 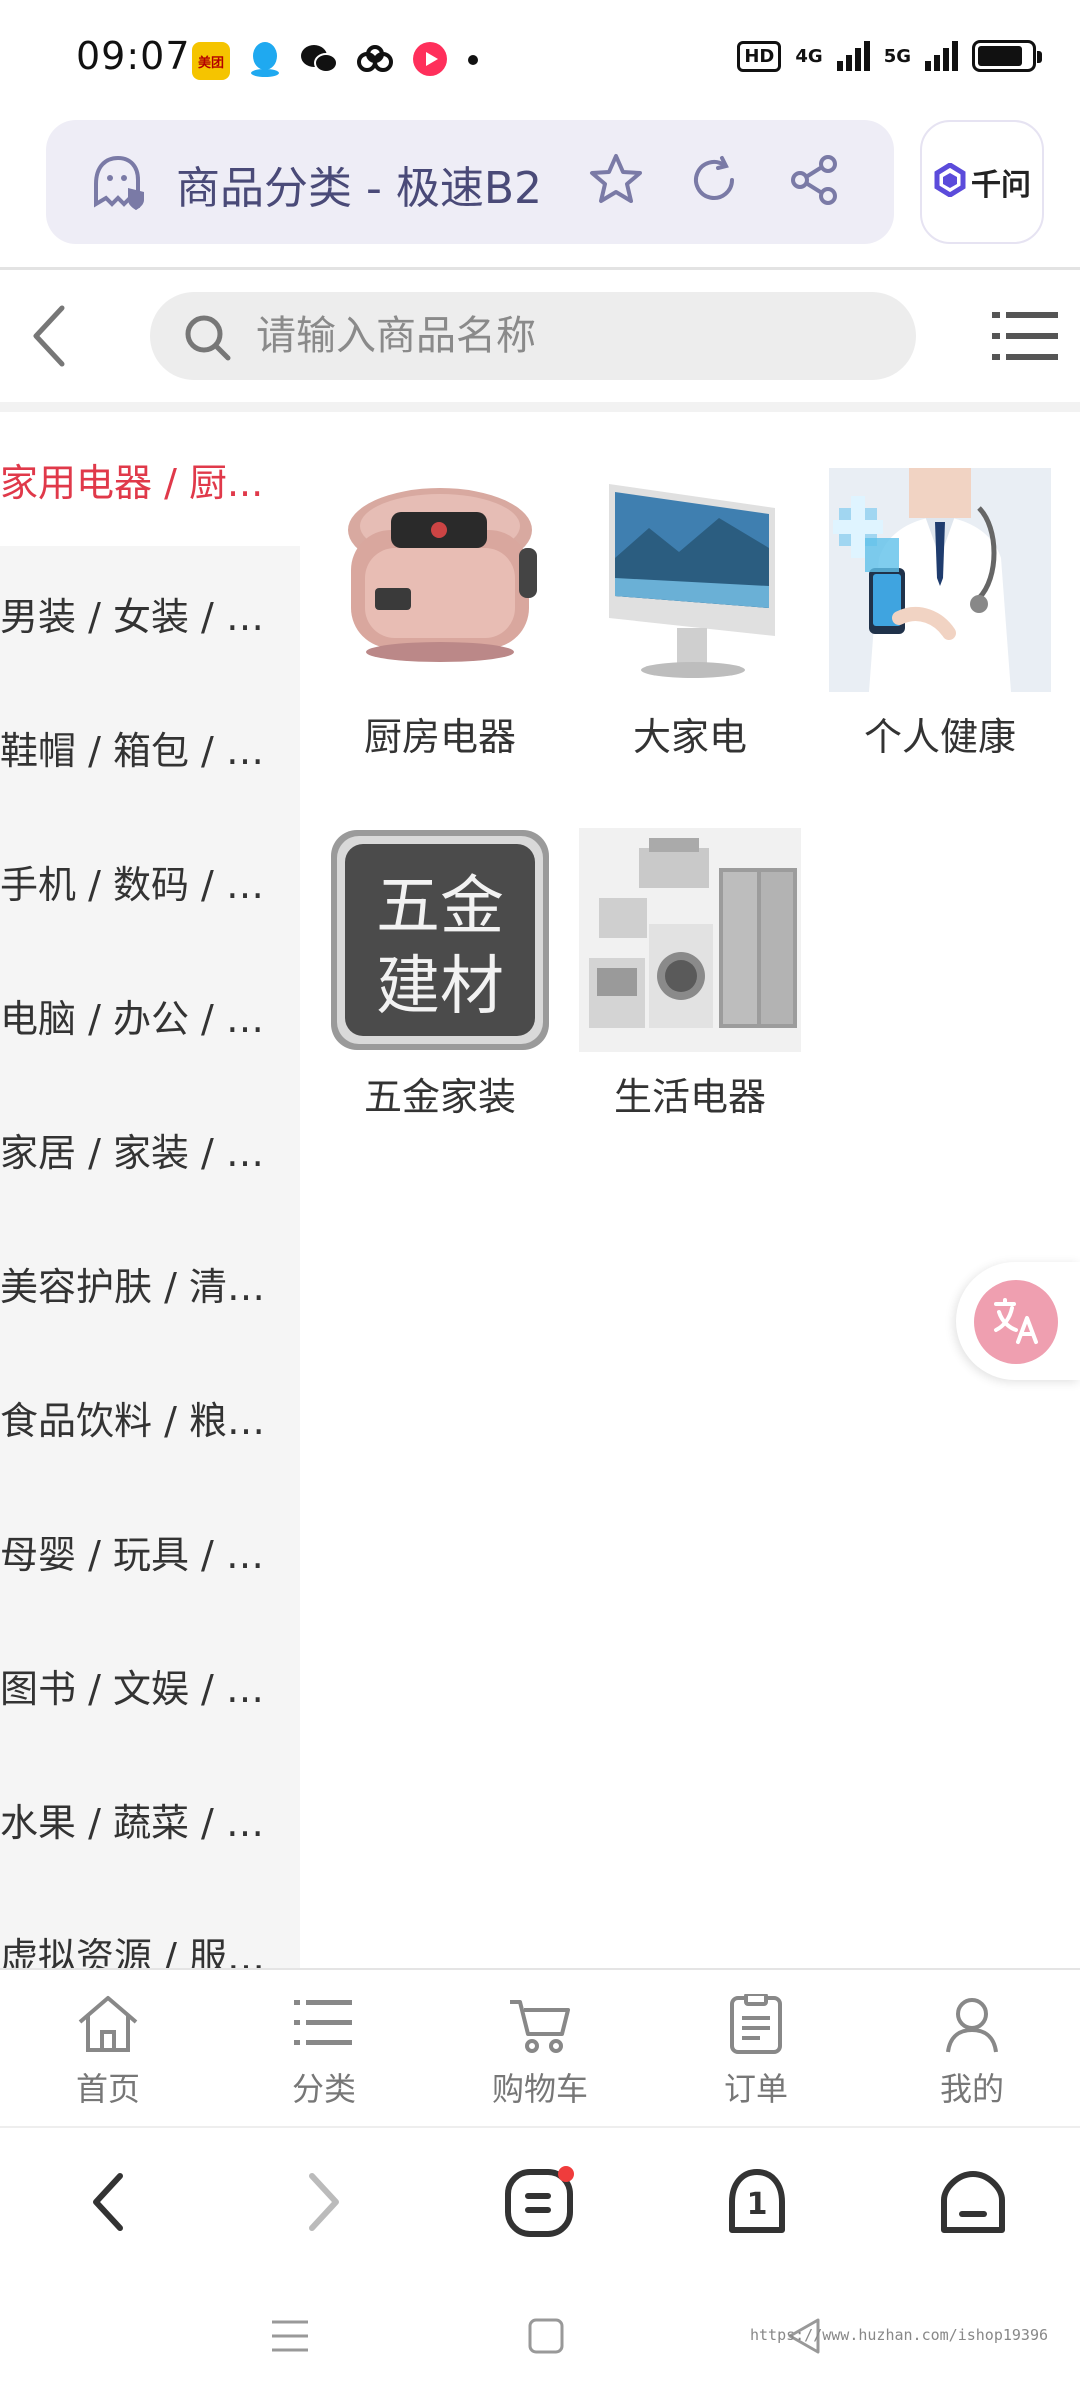 What do you see at coordinates (108, 2026) in the screenshot?
I see `home-icon` at bounding box center [108, 2026].